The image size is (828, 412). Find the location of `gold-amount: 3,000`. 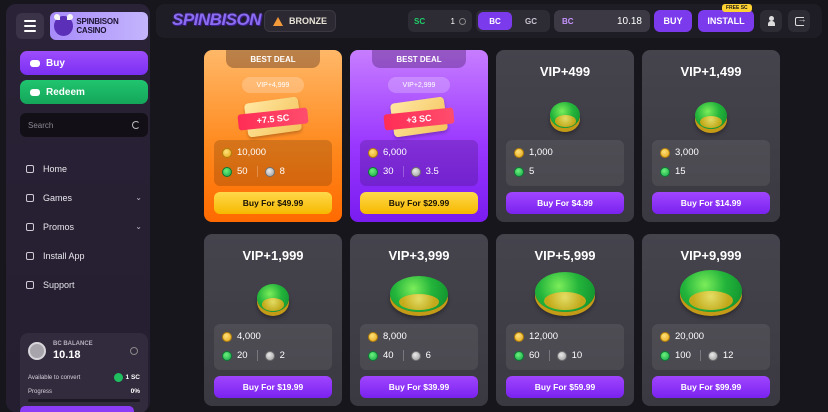

gold-amount: 3,000 is located at coordinates (687, 152).